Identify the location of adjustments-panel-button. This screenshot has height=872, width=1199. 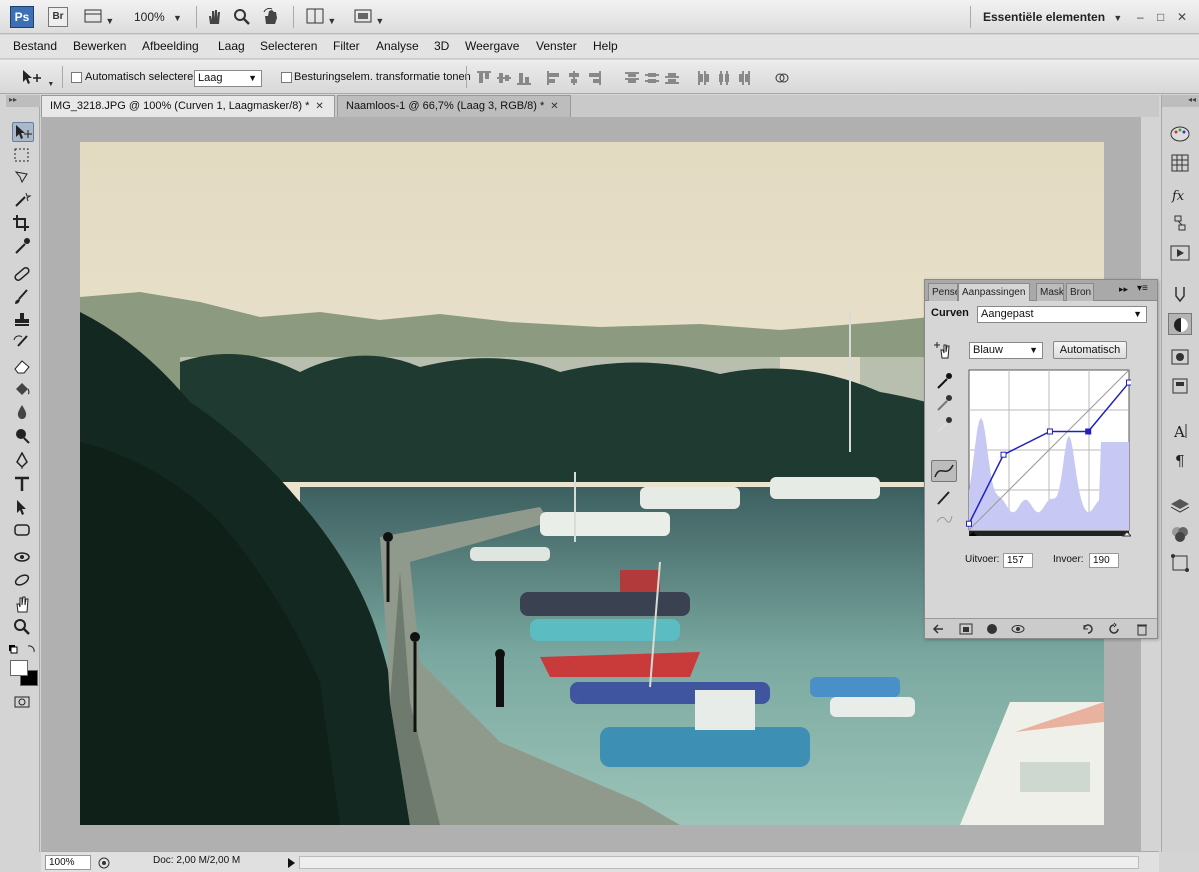
(1180, 324).